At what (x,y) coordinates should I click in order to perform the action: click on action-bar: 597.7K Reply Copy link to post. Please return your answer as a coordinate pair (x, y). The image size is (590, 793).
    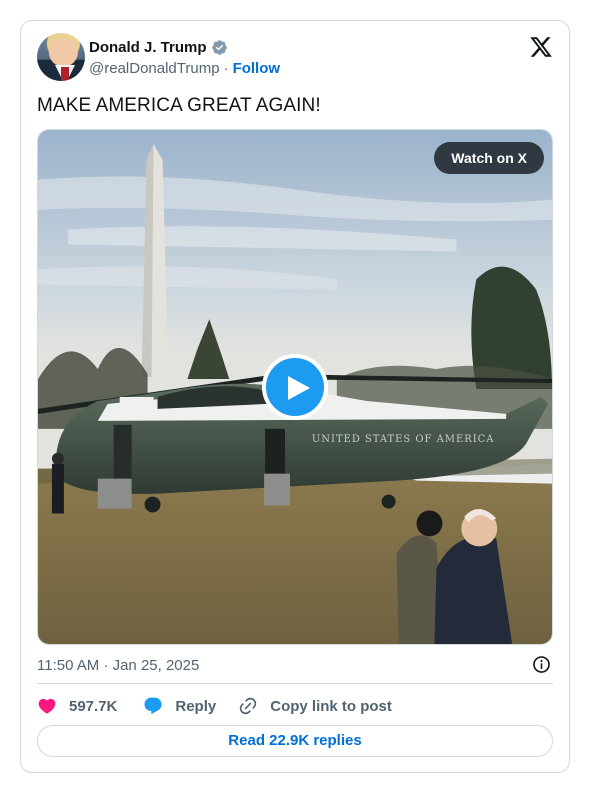
    Looking at the image, I should click on (295, 706).